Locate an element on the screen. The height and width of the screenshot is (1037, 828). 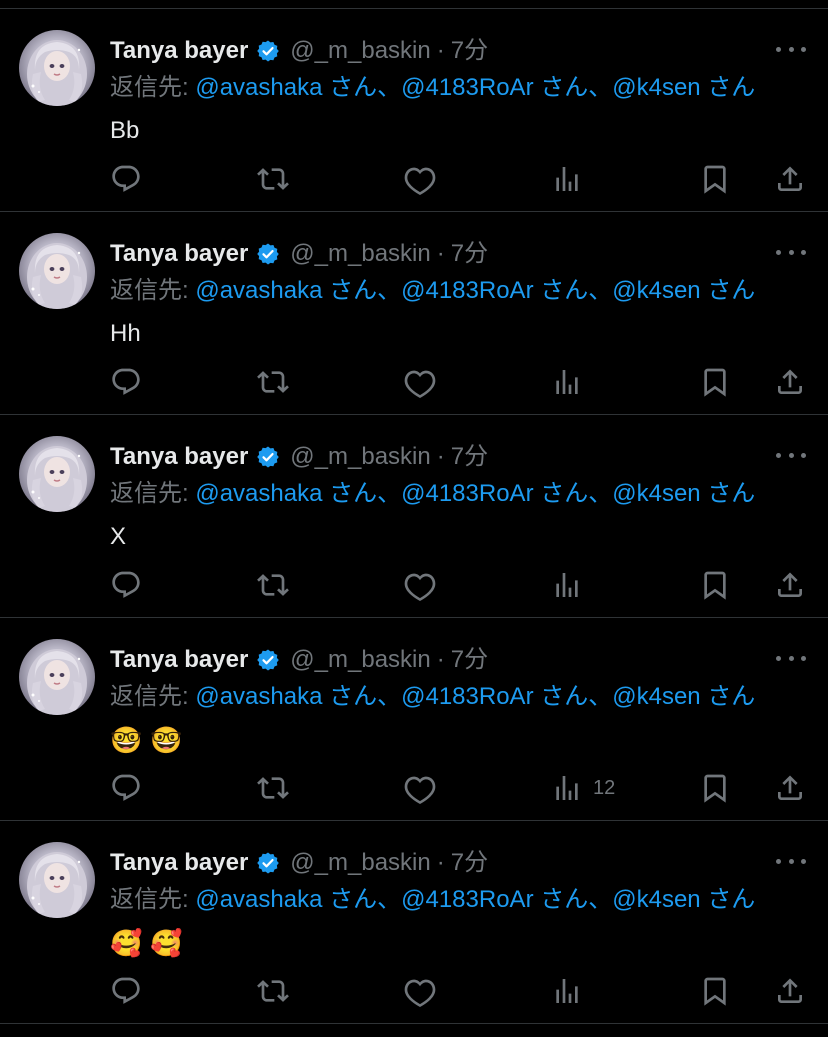
views-icon is located at coordinates (567, 382).